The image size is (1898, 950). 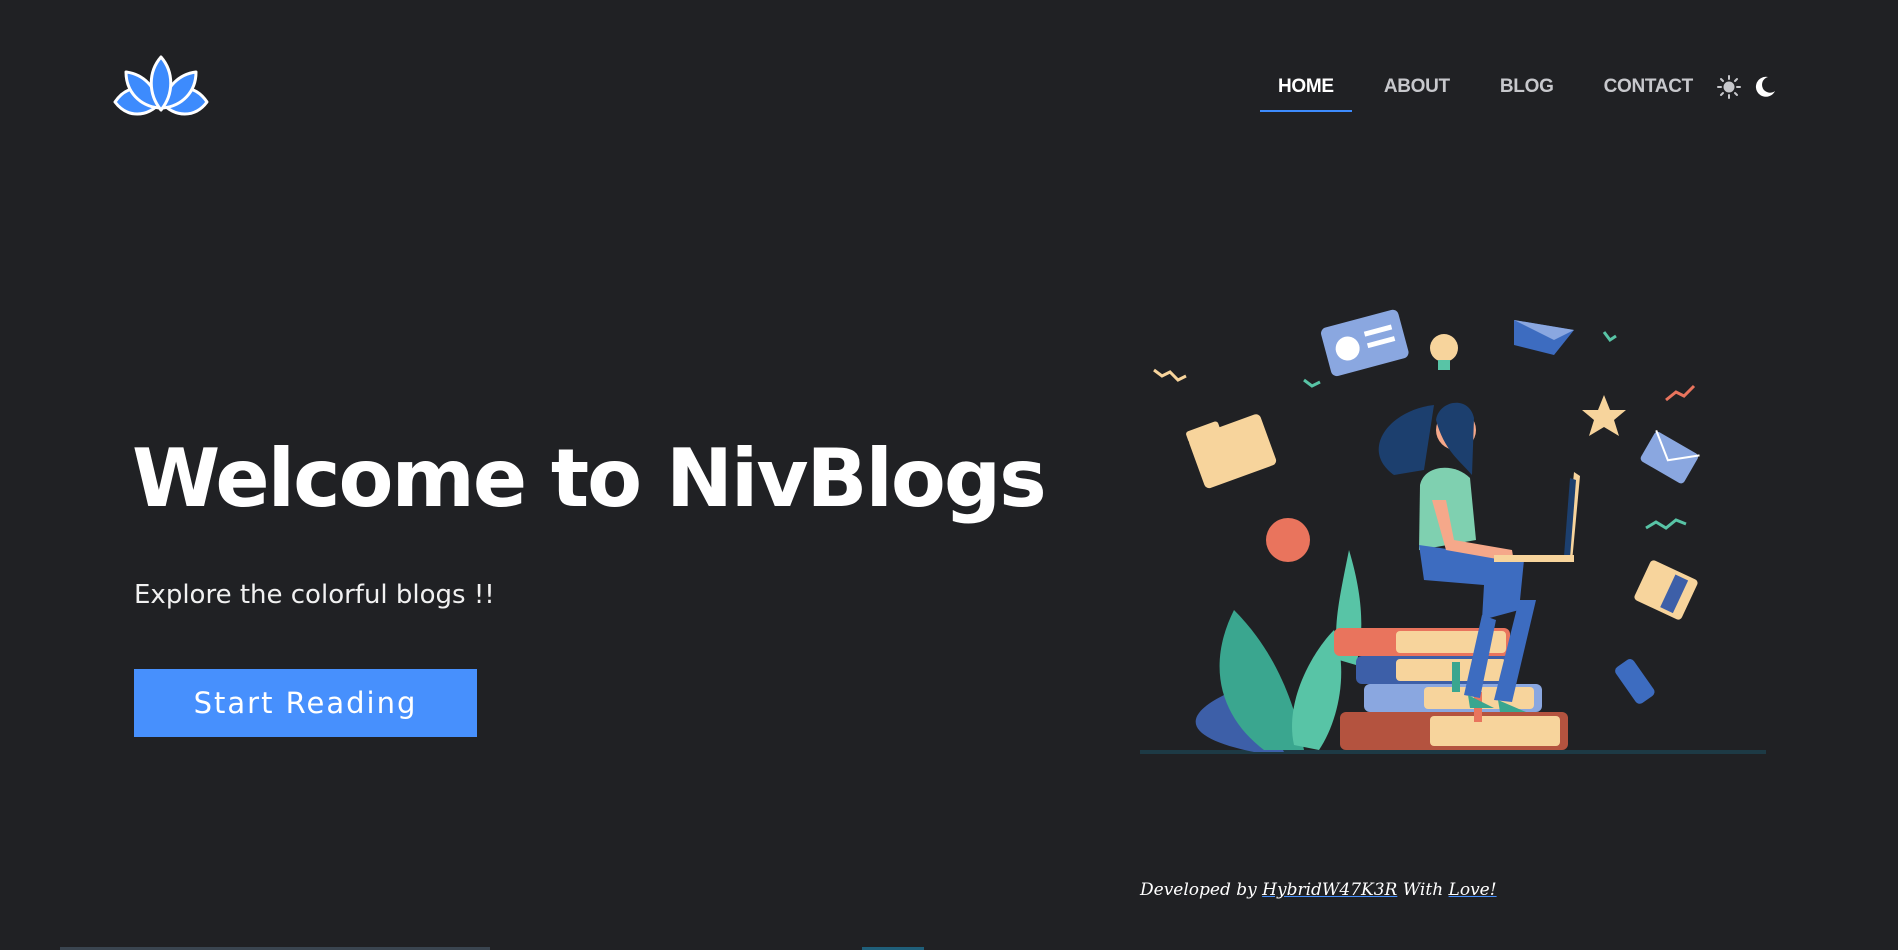 I want to click on moon-icon, so click(x=1765, y=87).